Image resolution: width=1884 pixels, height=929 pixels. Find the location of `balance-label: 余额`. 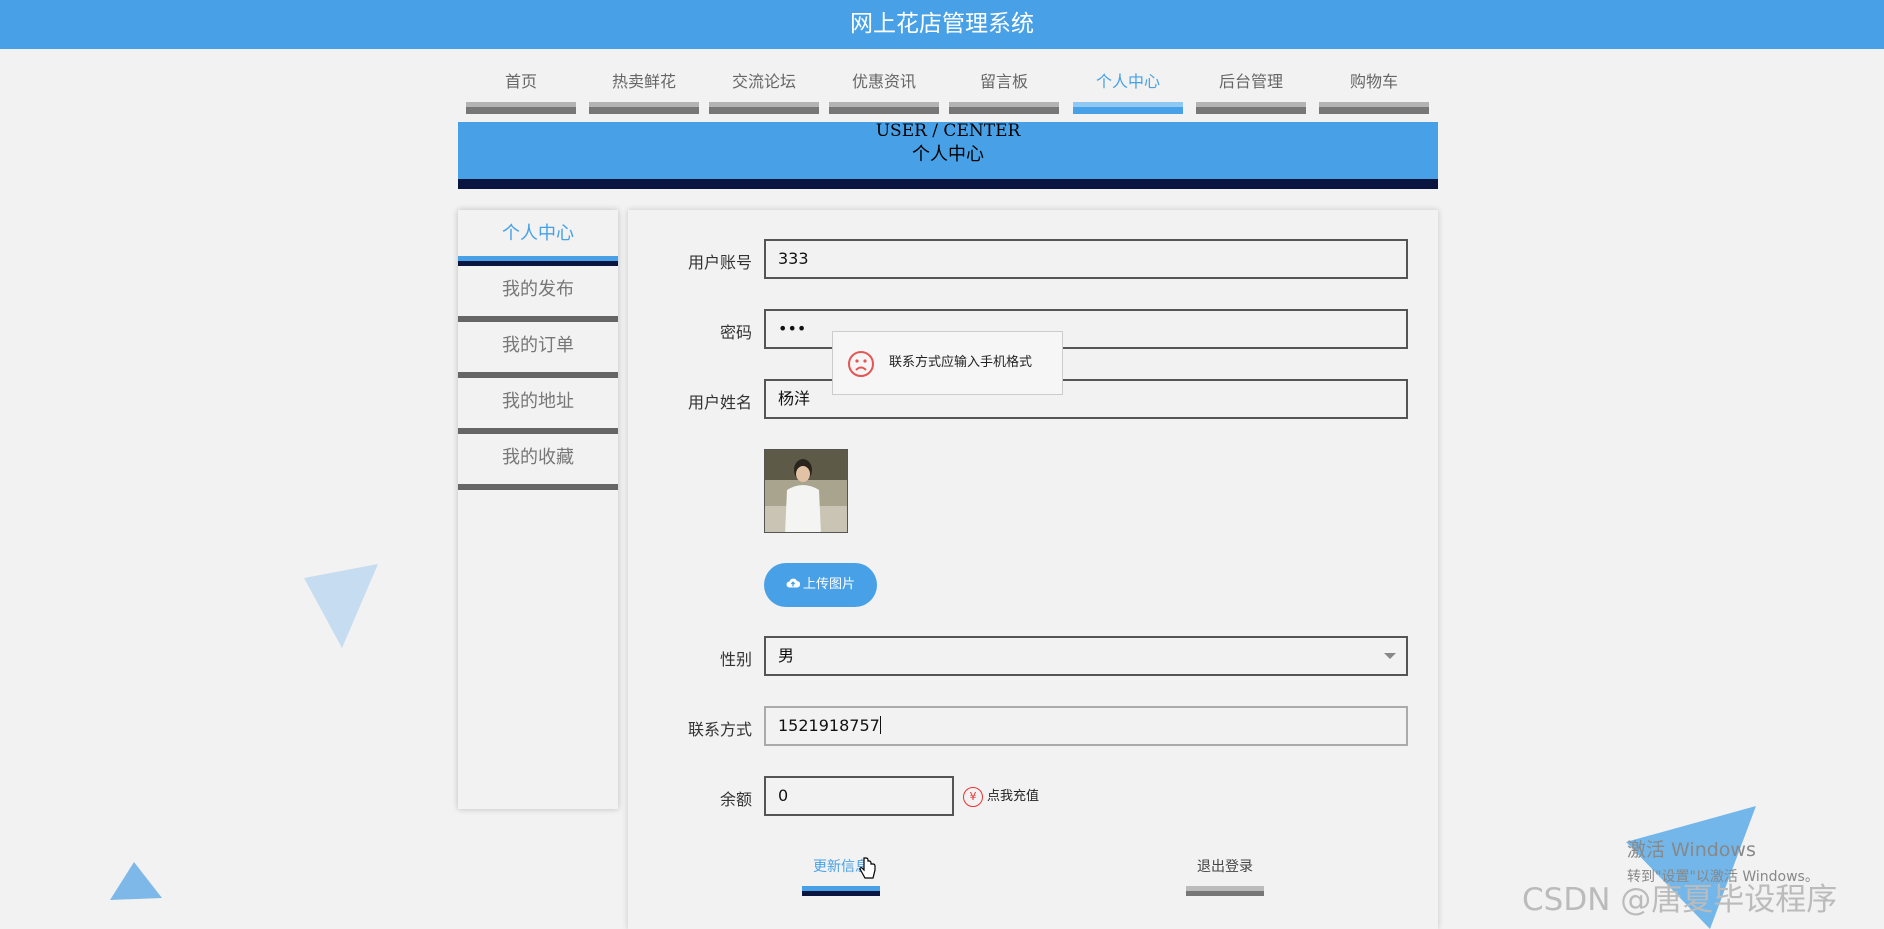

balance-label: 余额 is located at coordinates (735, 799).